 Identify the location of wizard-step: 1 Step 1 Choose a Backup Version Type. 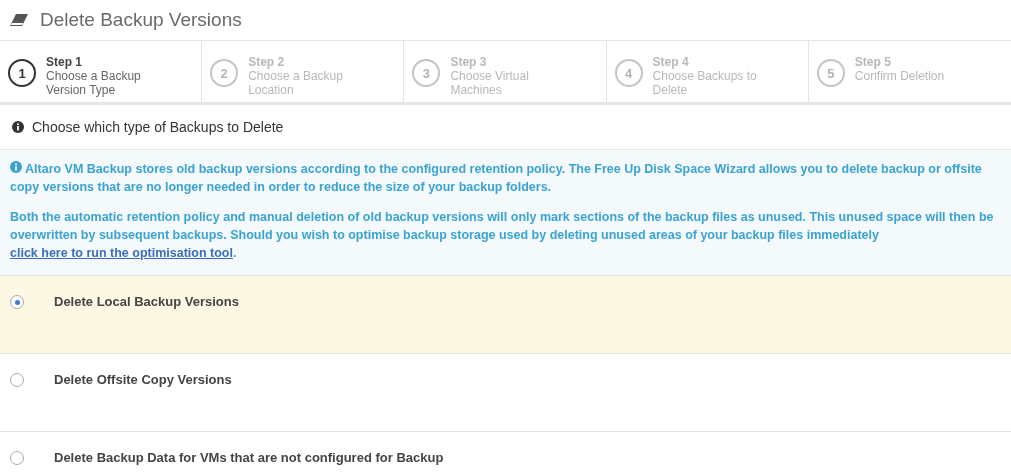
(101, 71).